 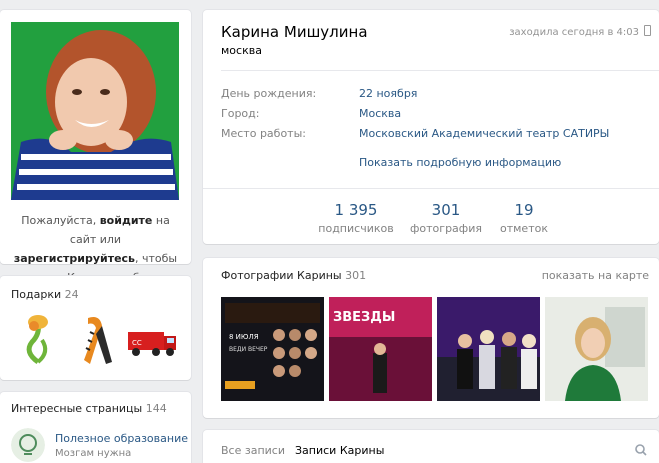 I want to click on followers-counter: 1 395 подписчиков, so click(x=356, y=218).